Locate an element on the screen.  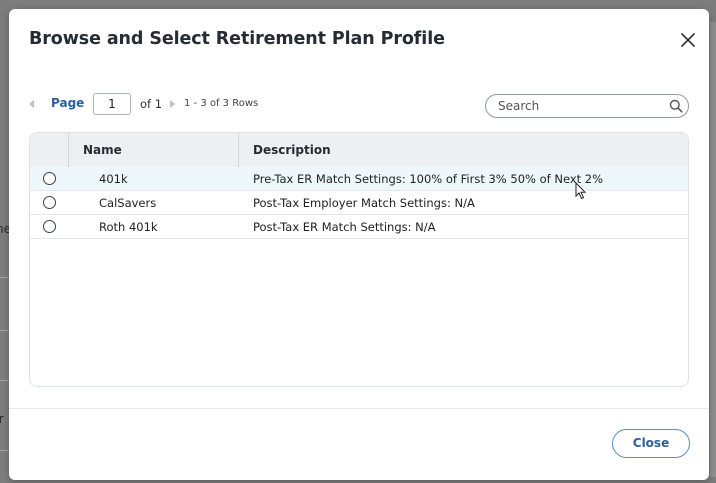
page-total-label: of 1 is located at coordinates (151, 104).